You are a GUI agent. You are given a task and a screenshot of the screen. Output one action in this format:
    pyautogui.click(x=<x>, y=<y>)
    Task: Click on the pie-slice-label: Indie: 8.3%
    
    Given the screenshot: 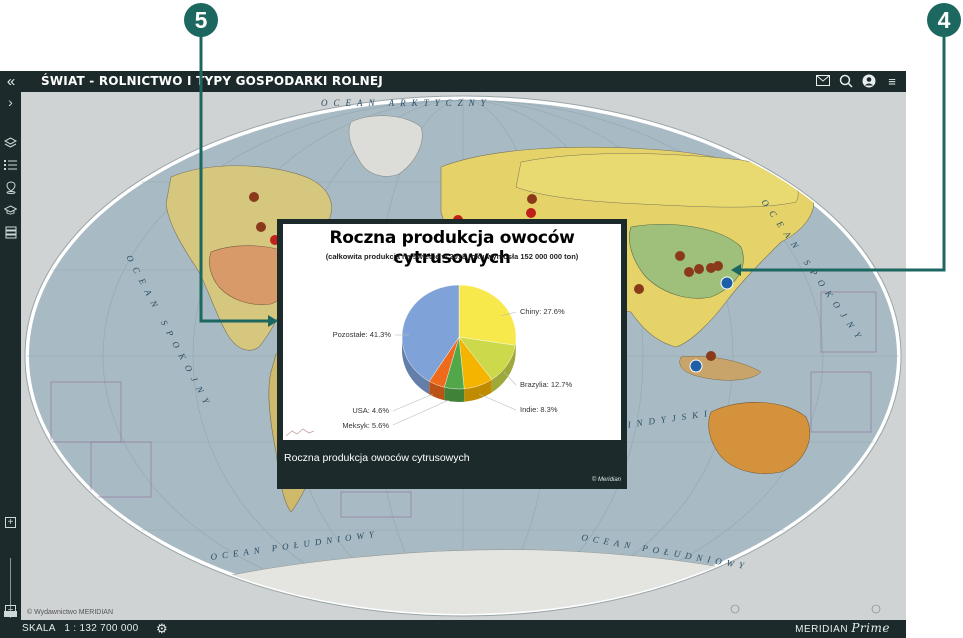 What is the action you would take?
    pyautogui.click(x=539, y=409)
    